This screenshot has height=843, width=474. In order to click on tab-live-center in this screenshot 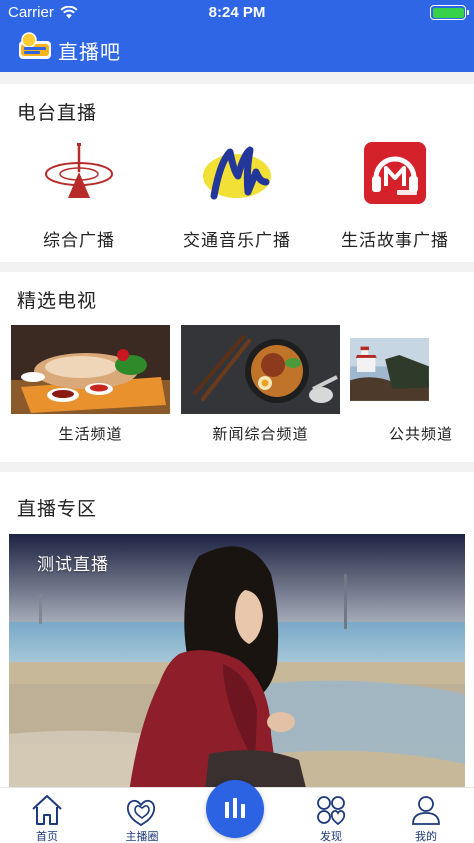, I will do `click(235, 809)`.